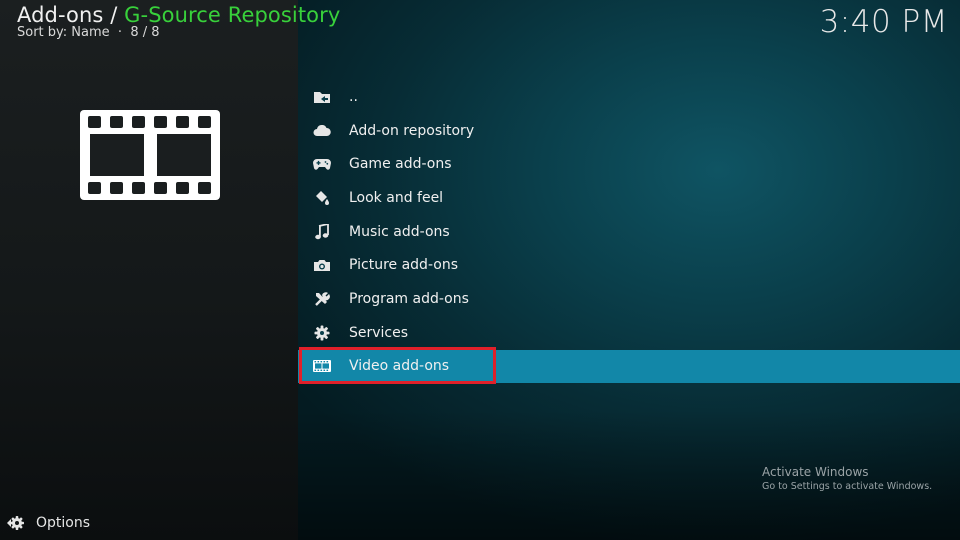 This screenshot has width=960, height=540. Describe the element at coordinates (322, 265) in the screenshot. I see `camera-icon` at that location.